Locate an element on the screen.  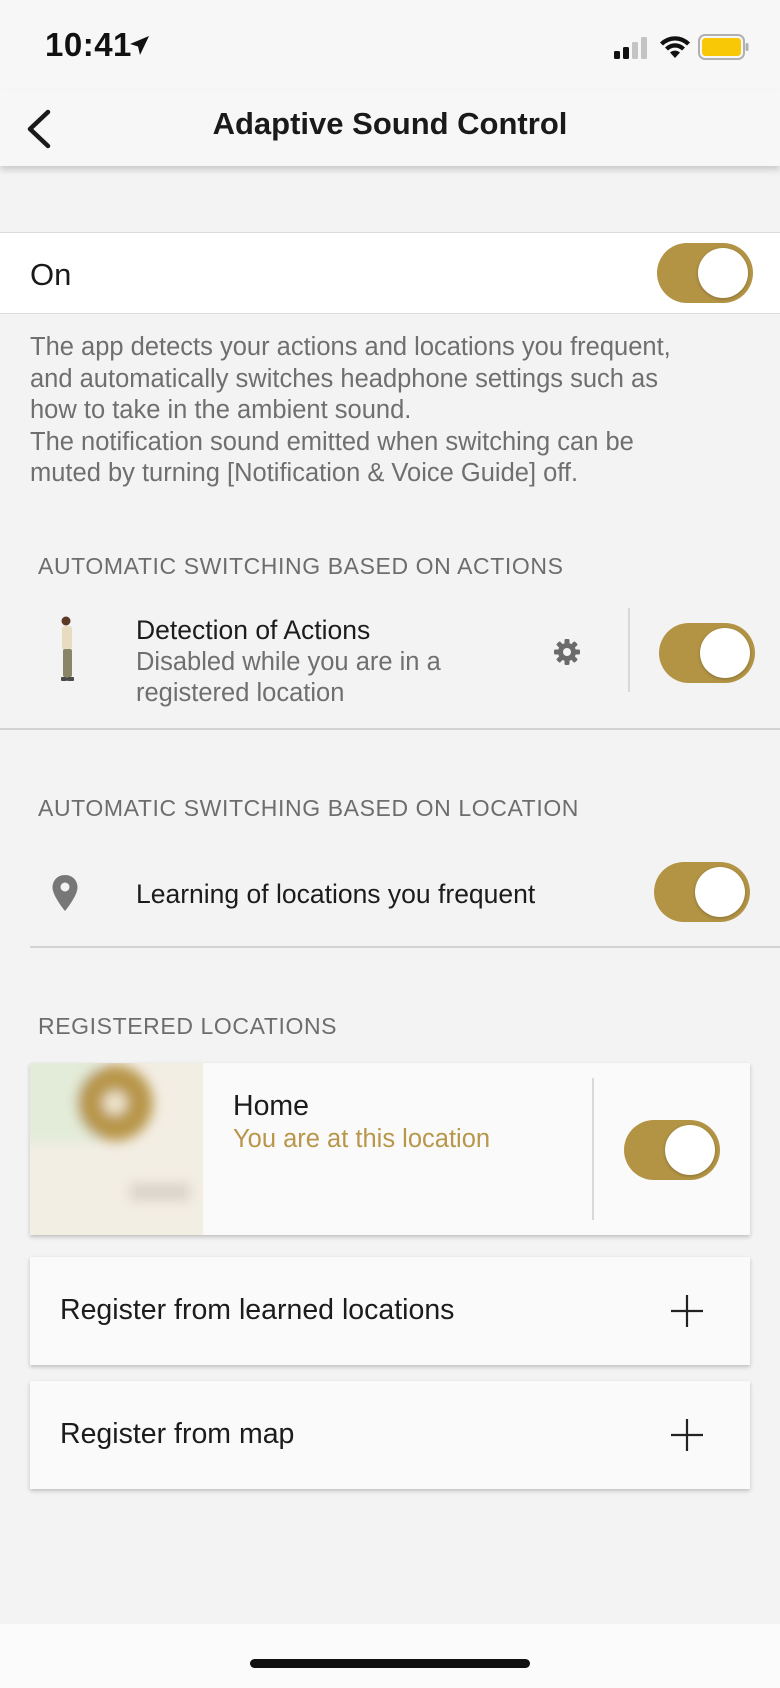
learning-locations-title: Learning of locations you frequent is located at coordinates (336, 894).